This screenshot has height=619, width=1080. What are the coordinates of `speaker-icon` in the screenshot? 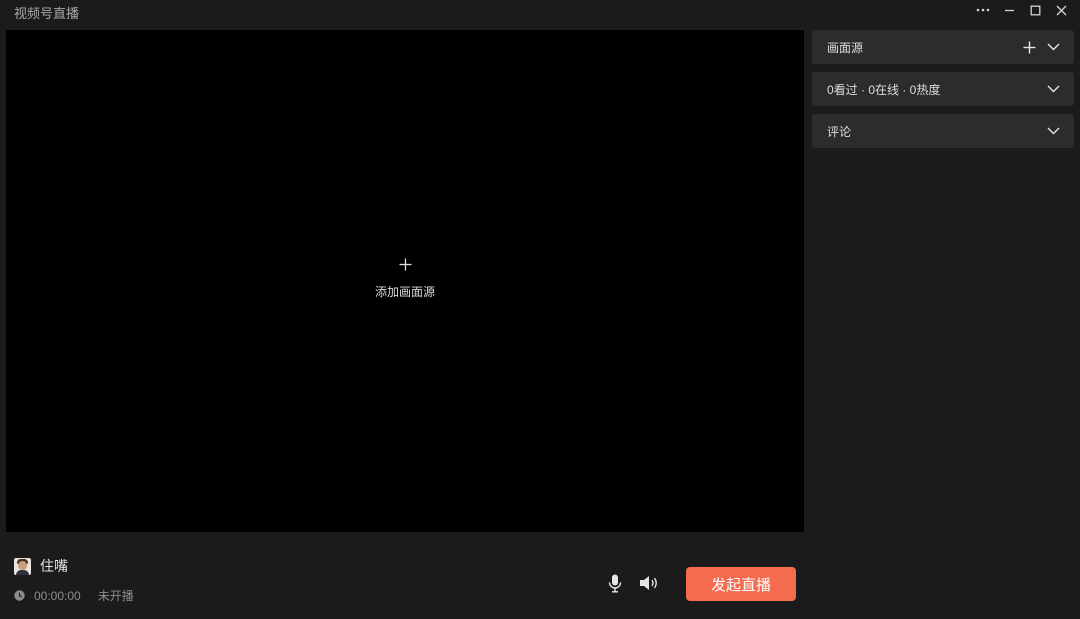 It's located at (648, 583).